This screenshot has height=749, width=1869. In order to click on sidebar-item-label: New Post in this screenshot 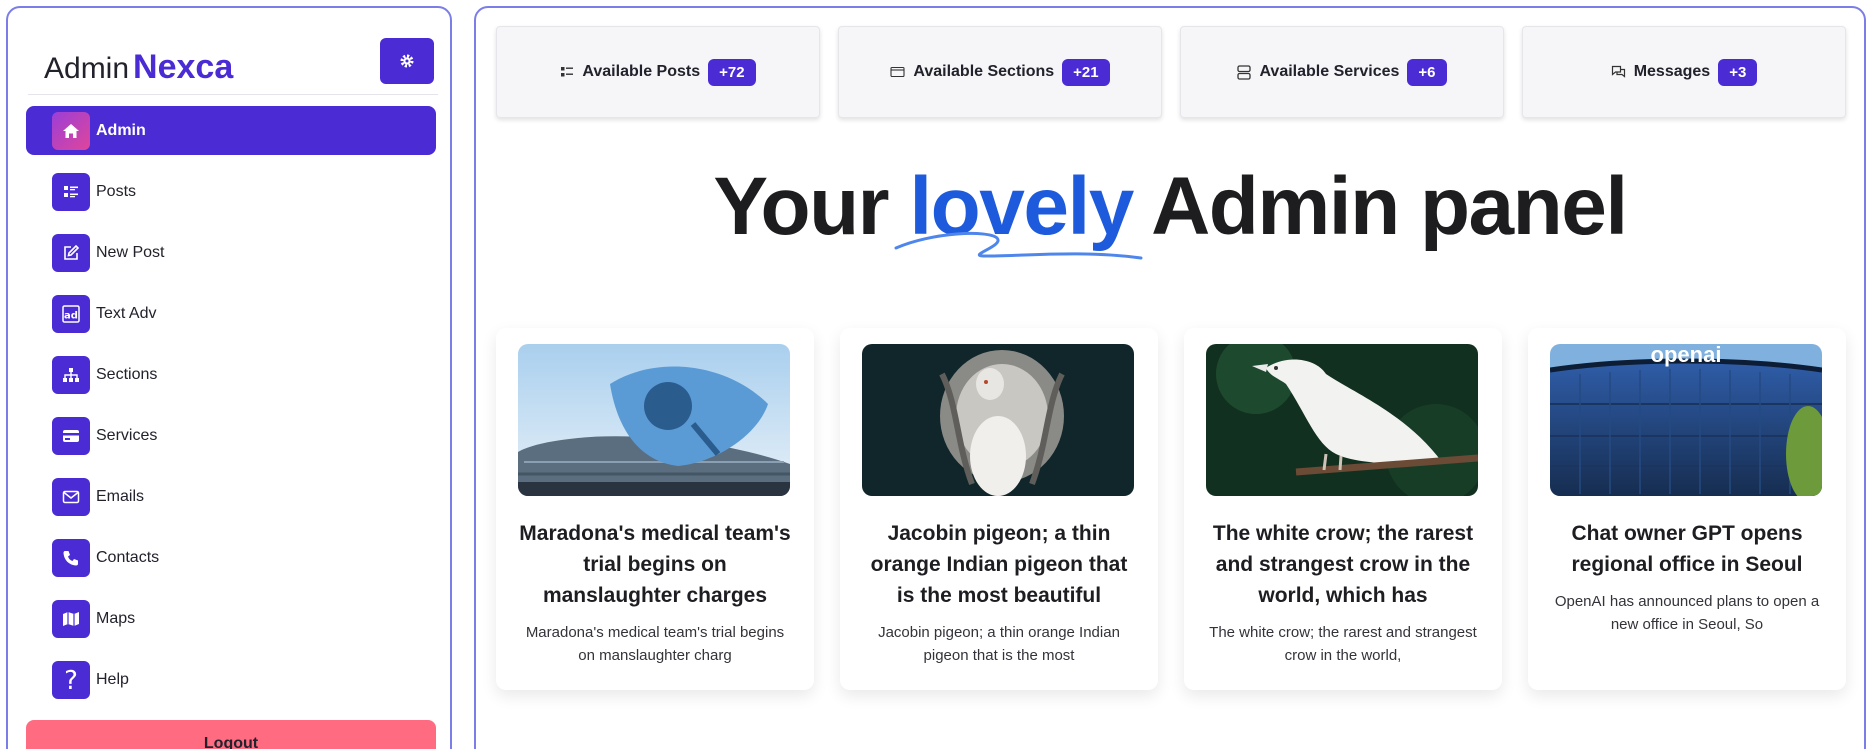, I will do `click(130, 252)`.